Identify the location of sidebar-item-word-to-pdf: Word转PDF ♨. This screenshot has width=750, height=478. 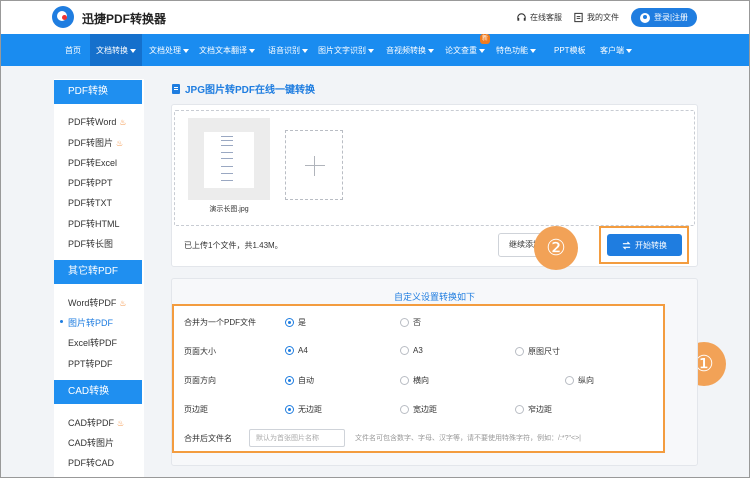
(97, 302).